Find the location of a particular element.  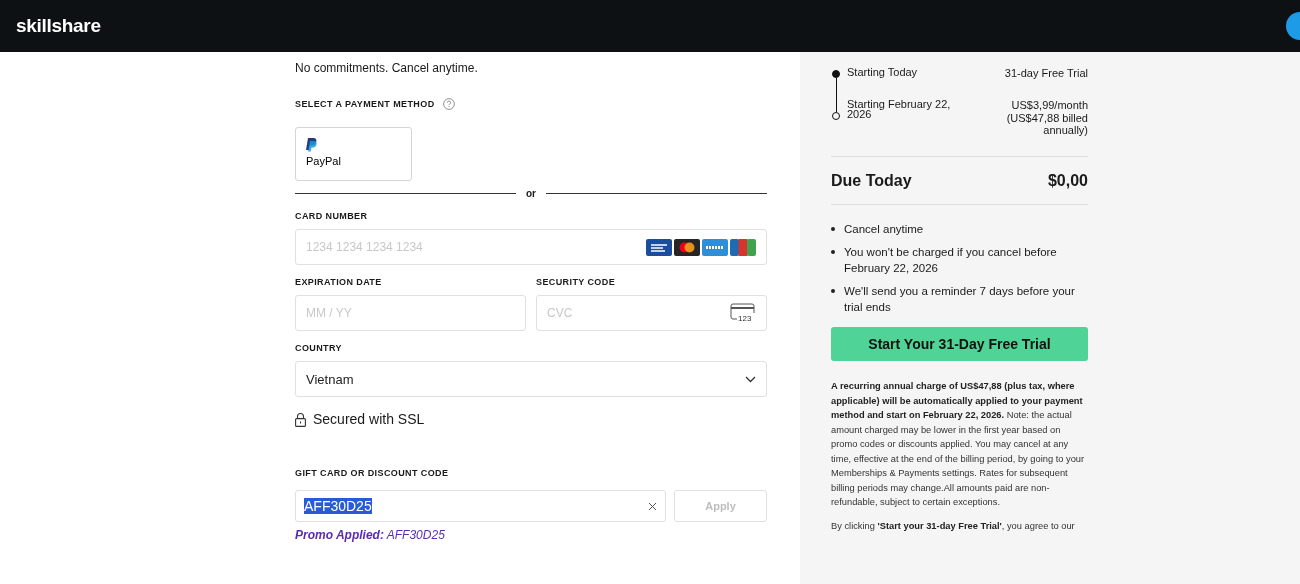

two-circles-card-icon is located at coordinates (687, 247).